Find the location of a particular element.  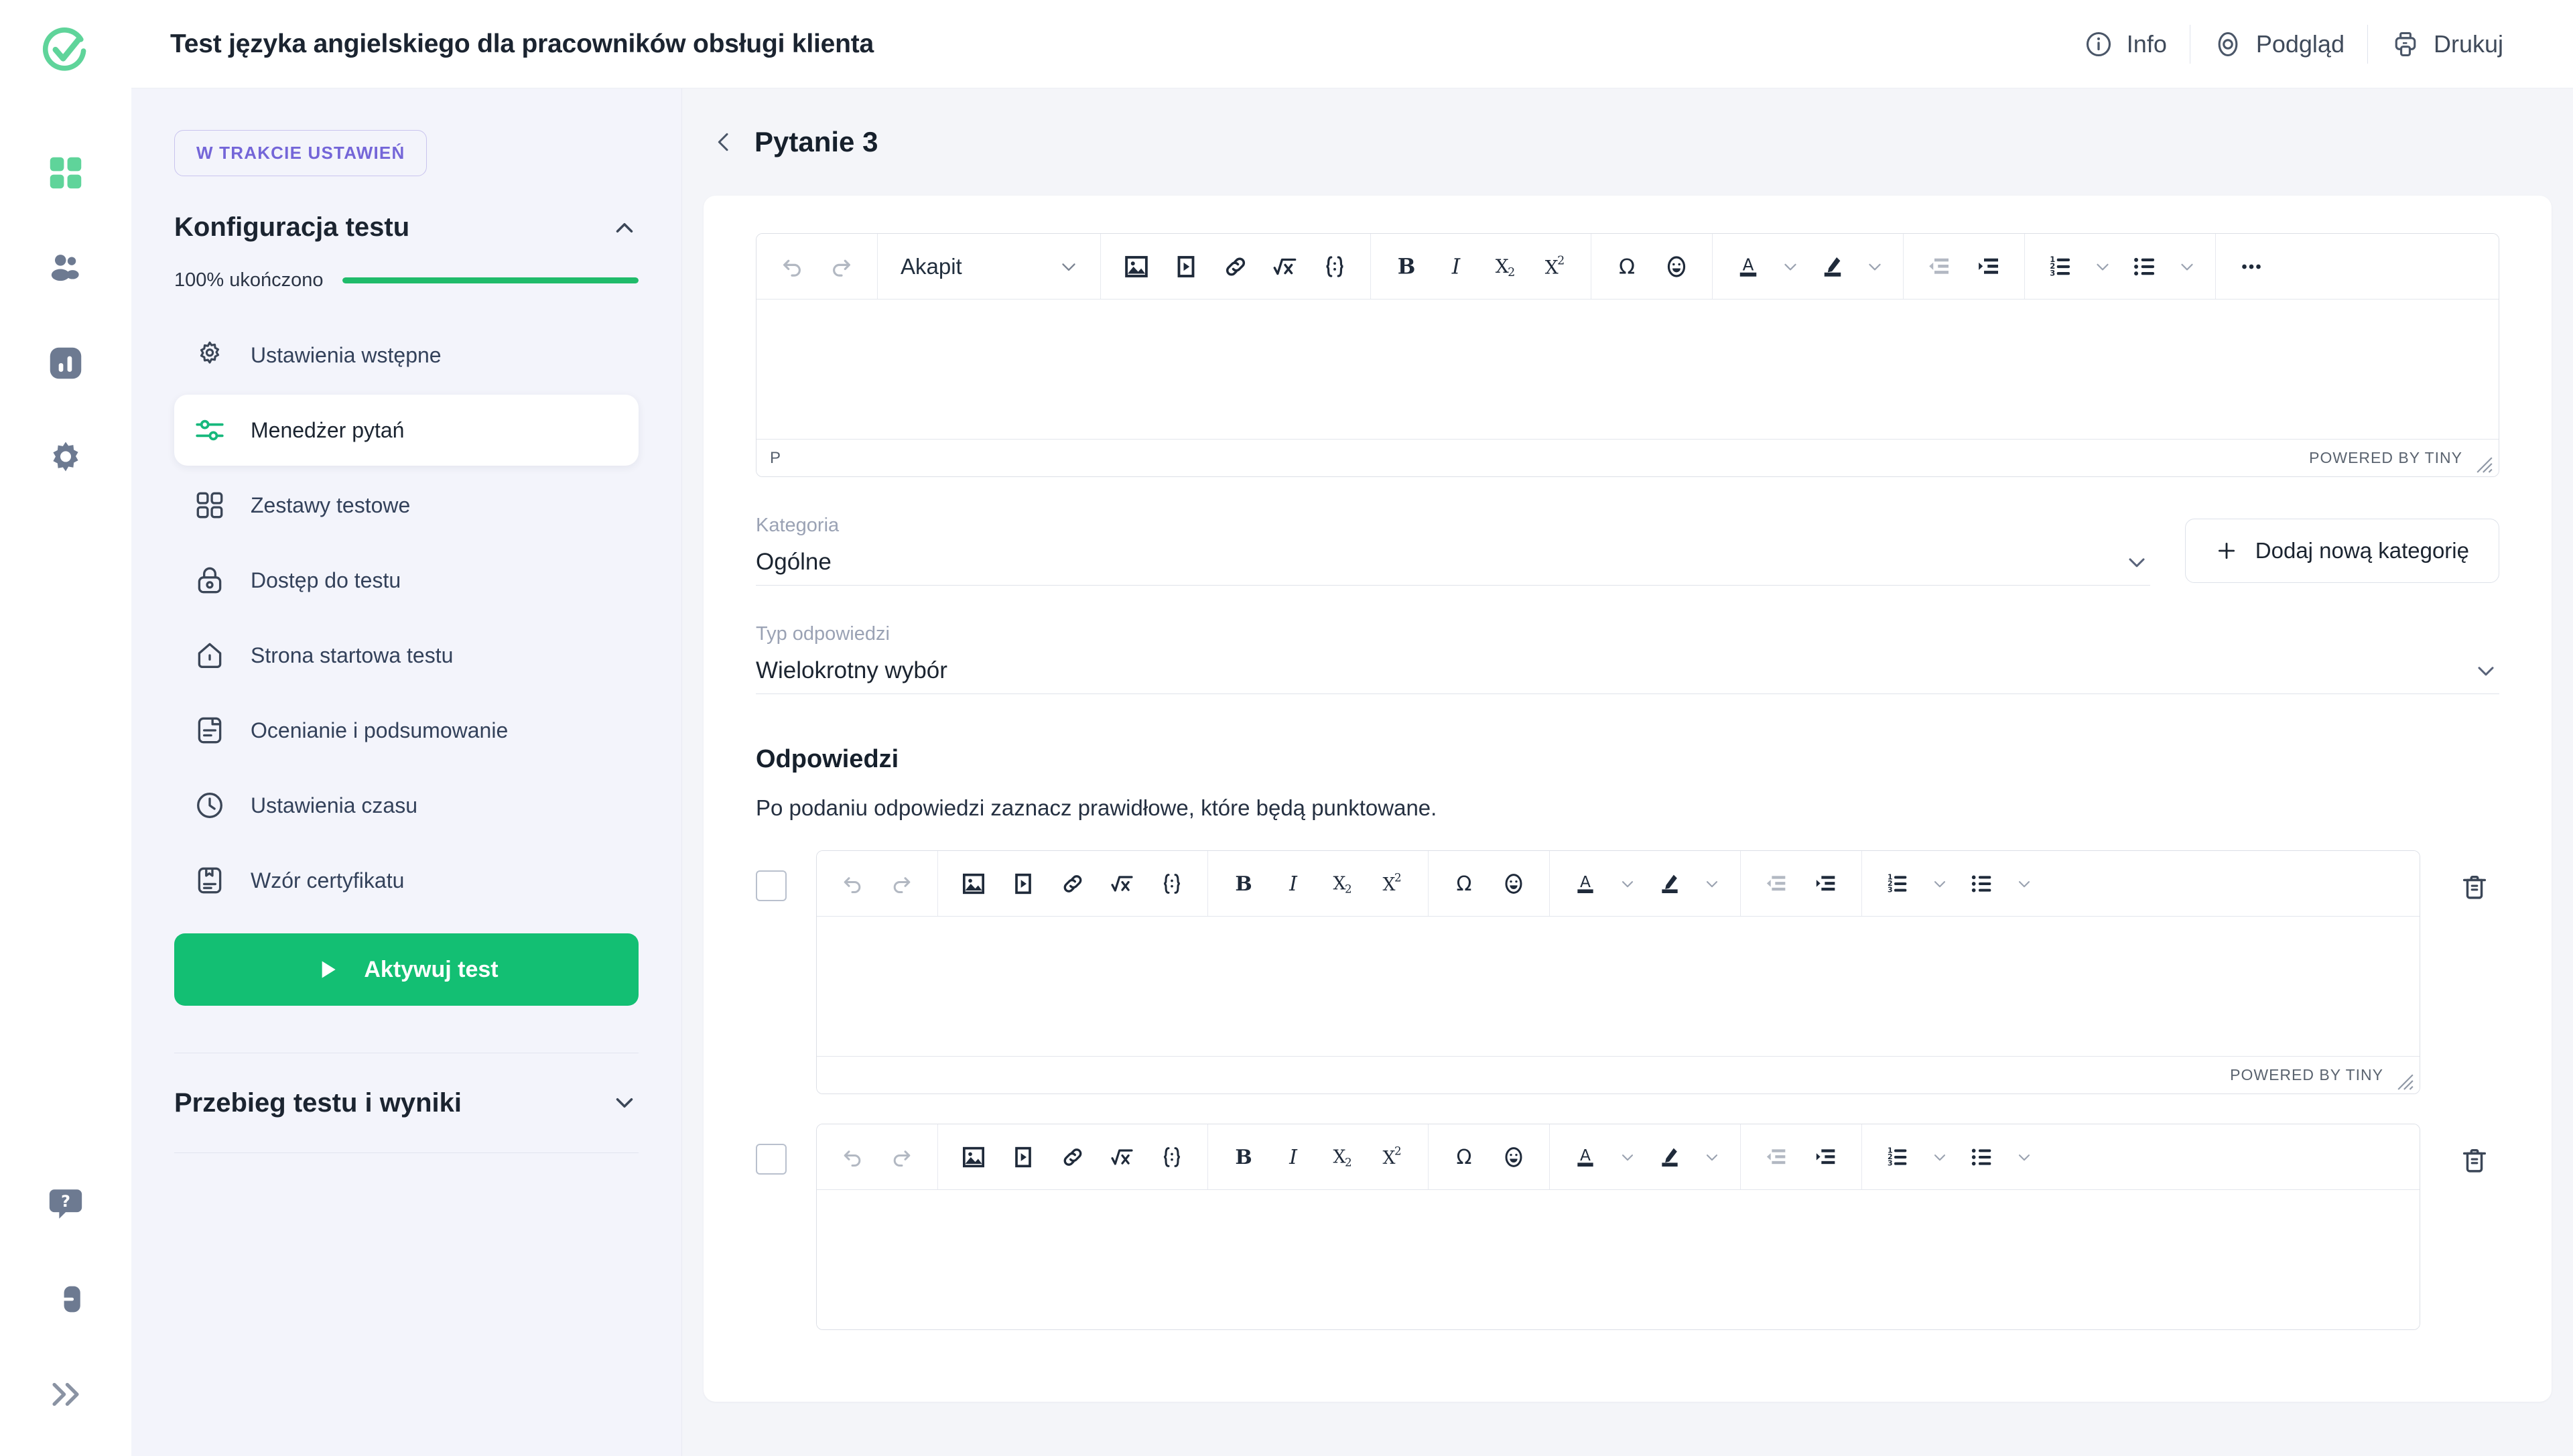

chevron-up-icon is located at coordinates (624, 228).